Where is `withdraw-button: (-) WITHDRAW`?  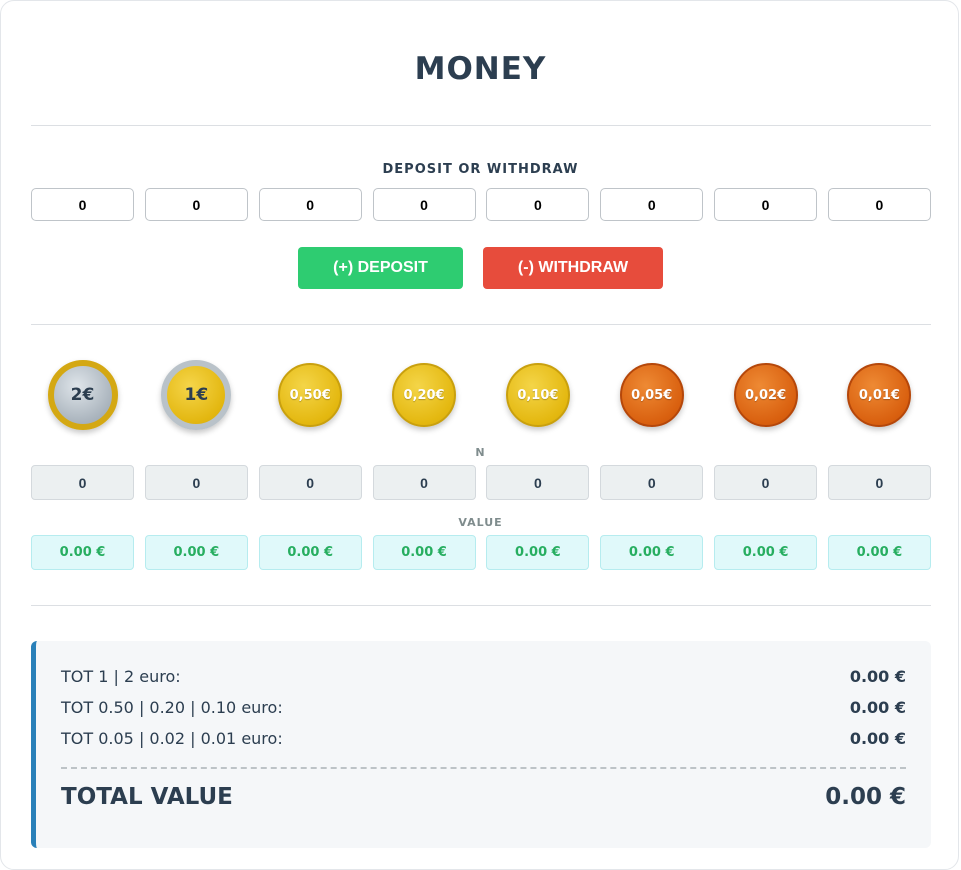 withdraw-button: (-) WITHDRAW is located at coordinates (573, 268).